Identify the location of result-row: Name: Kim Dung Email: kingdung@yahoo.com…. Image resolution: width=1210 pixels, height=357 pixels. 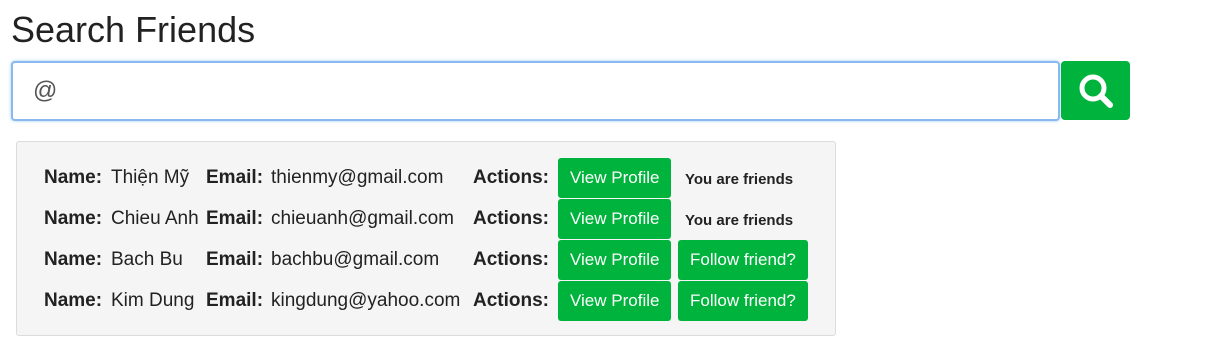
(426, 301).